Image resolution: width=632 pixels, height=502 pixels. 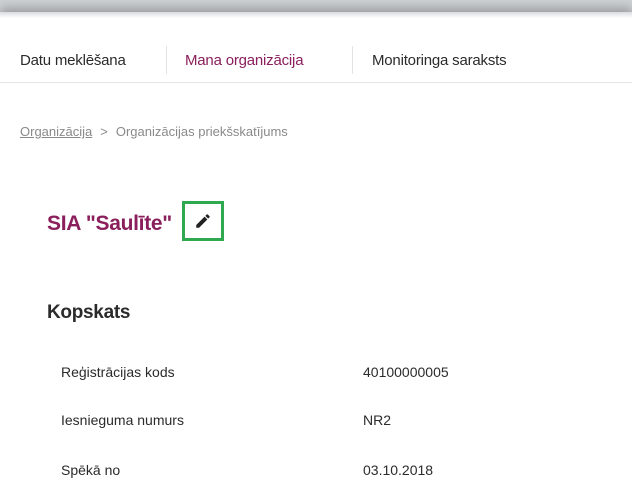 I want to click on tab-monitoringa-saraksts: Monitoringa saraksts, so click(x=439, y=60).